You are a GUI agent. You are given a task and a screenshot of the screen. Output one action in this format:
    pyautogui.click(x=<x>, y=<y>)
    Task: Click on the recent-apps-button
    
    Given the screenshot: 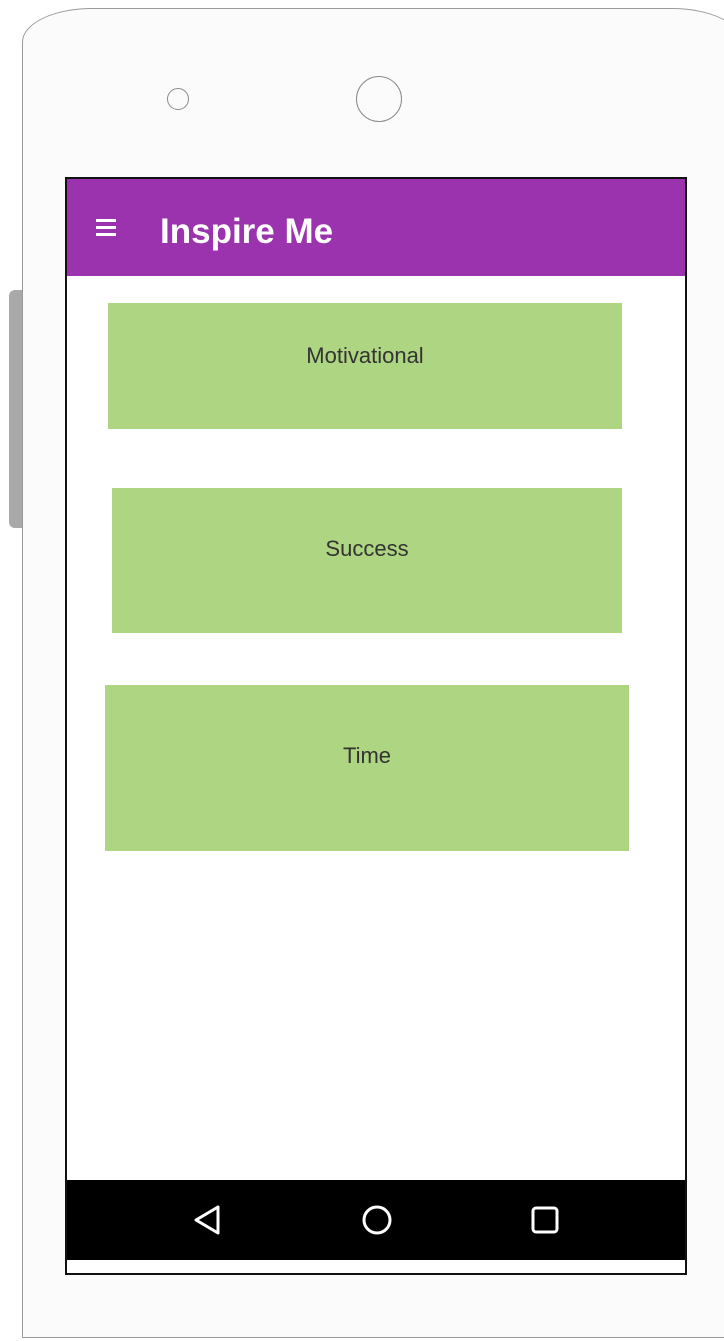 What is the action you would take?
    pyautogui.click(x=545, y=1220)
    